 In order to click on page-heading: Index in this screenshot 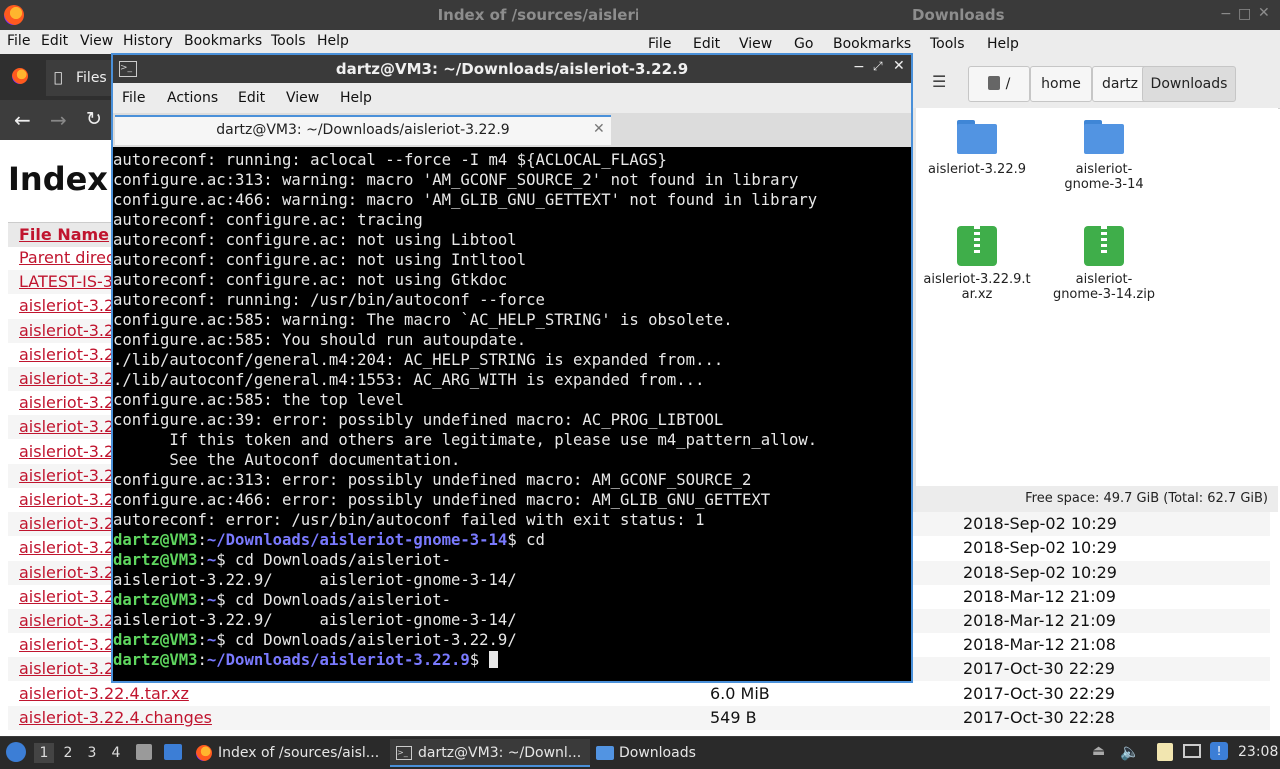, I will do `click(58, 179)`.